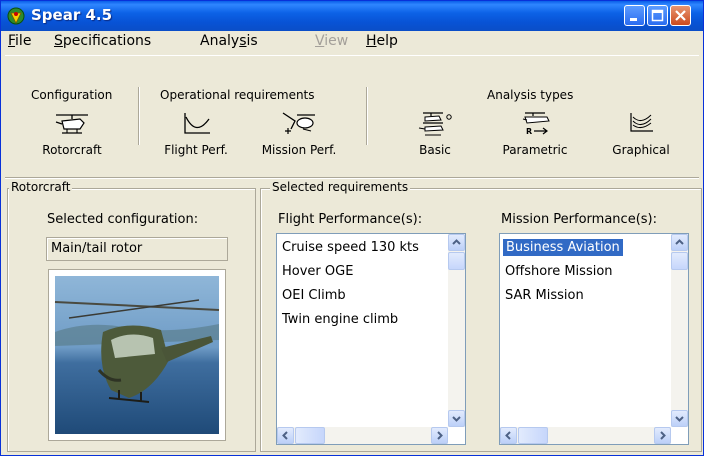  Describe the element at coordinates (350, 247) in the screenshot. I see `list-item: Cruise speed 130 kts` at that location.